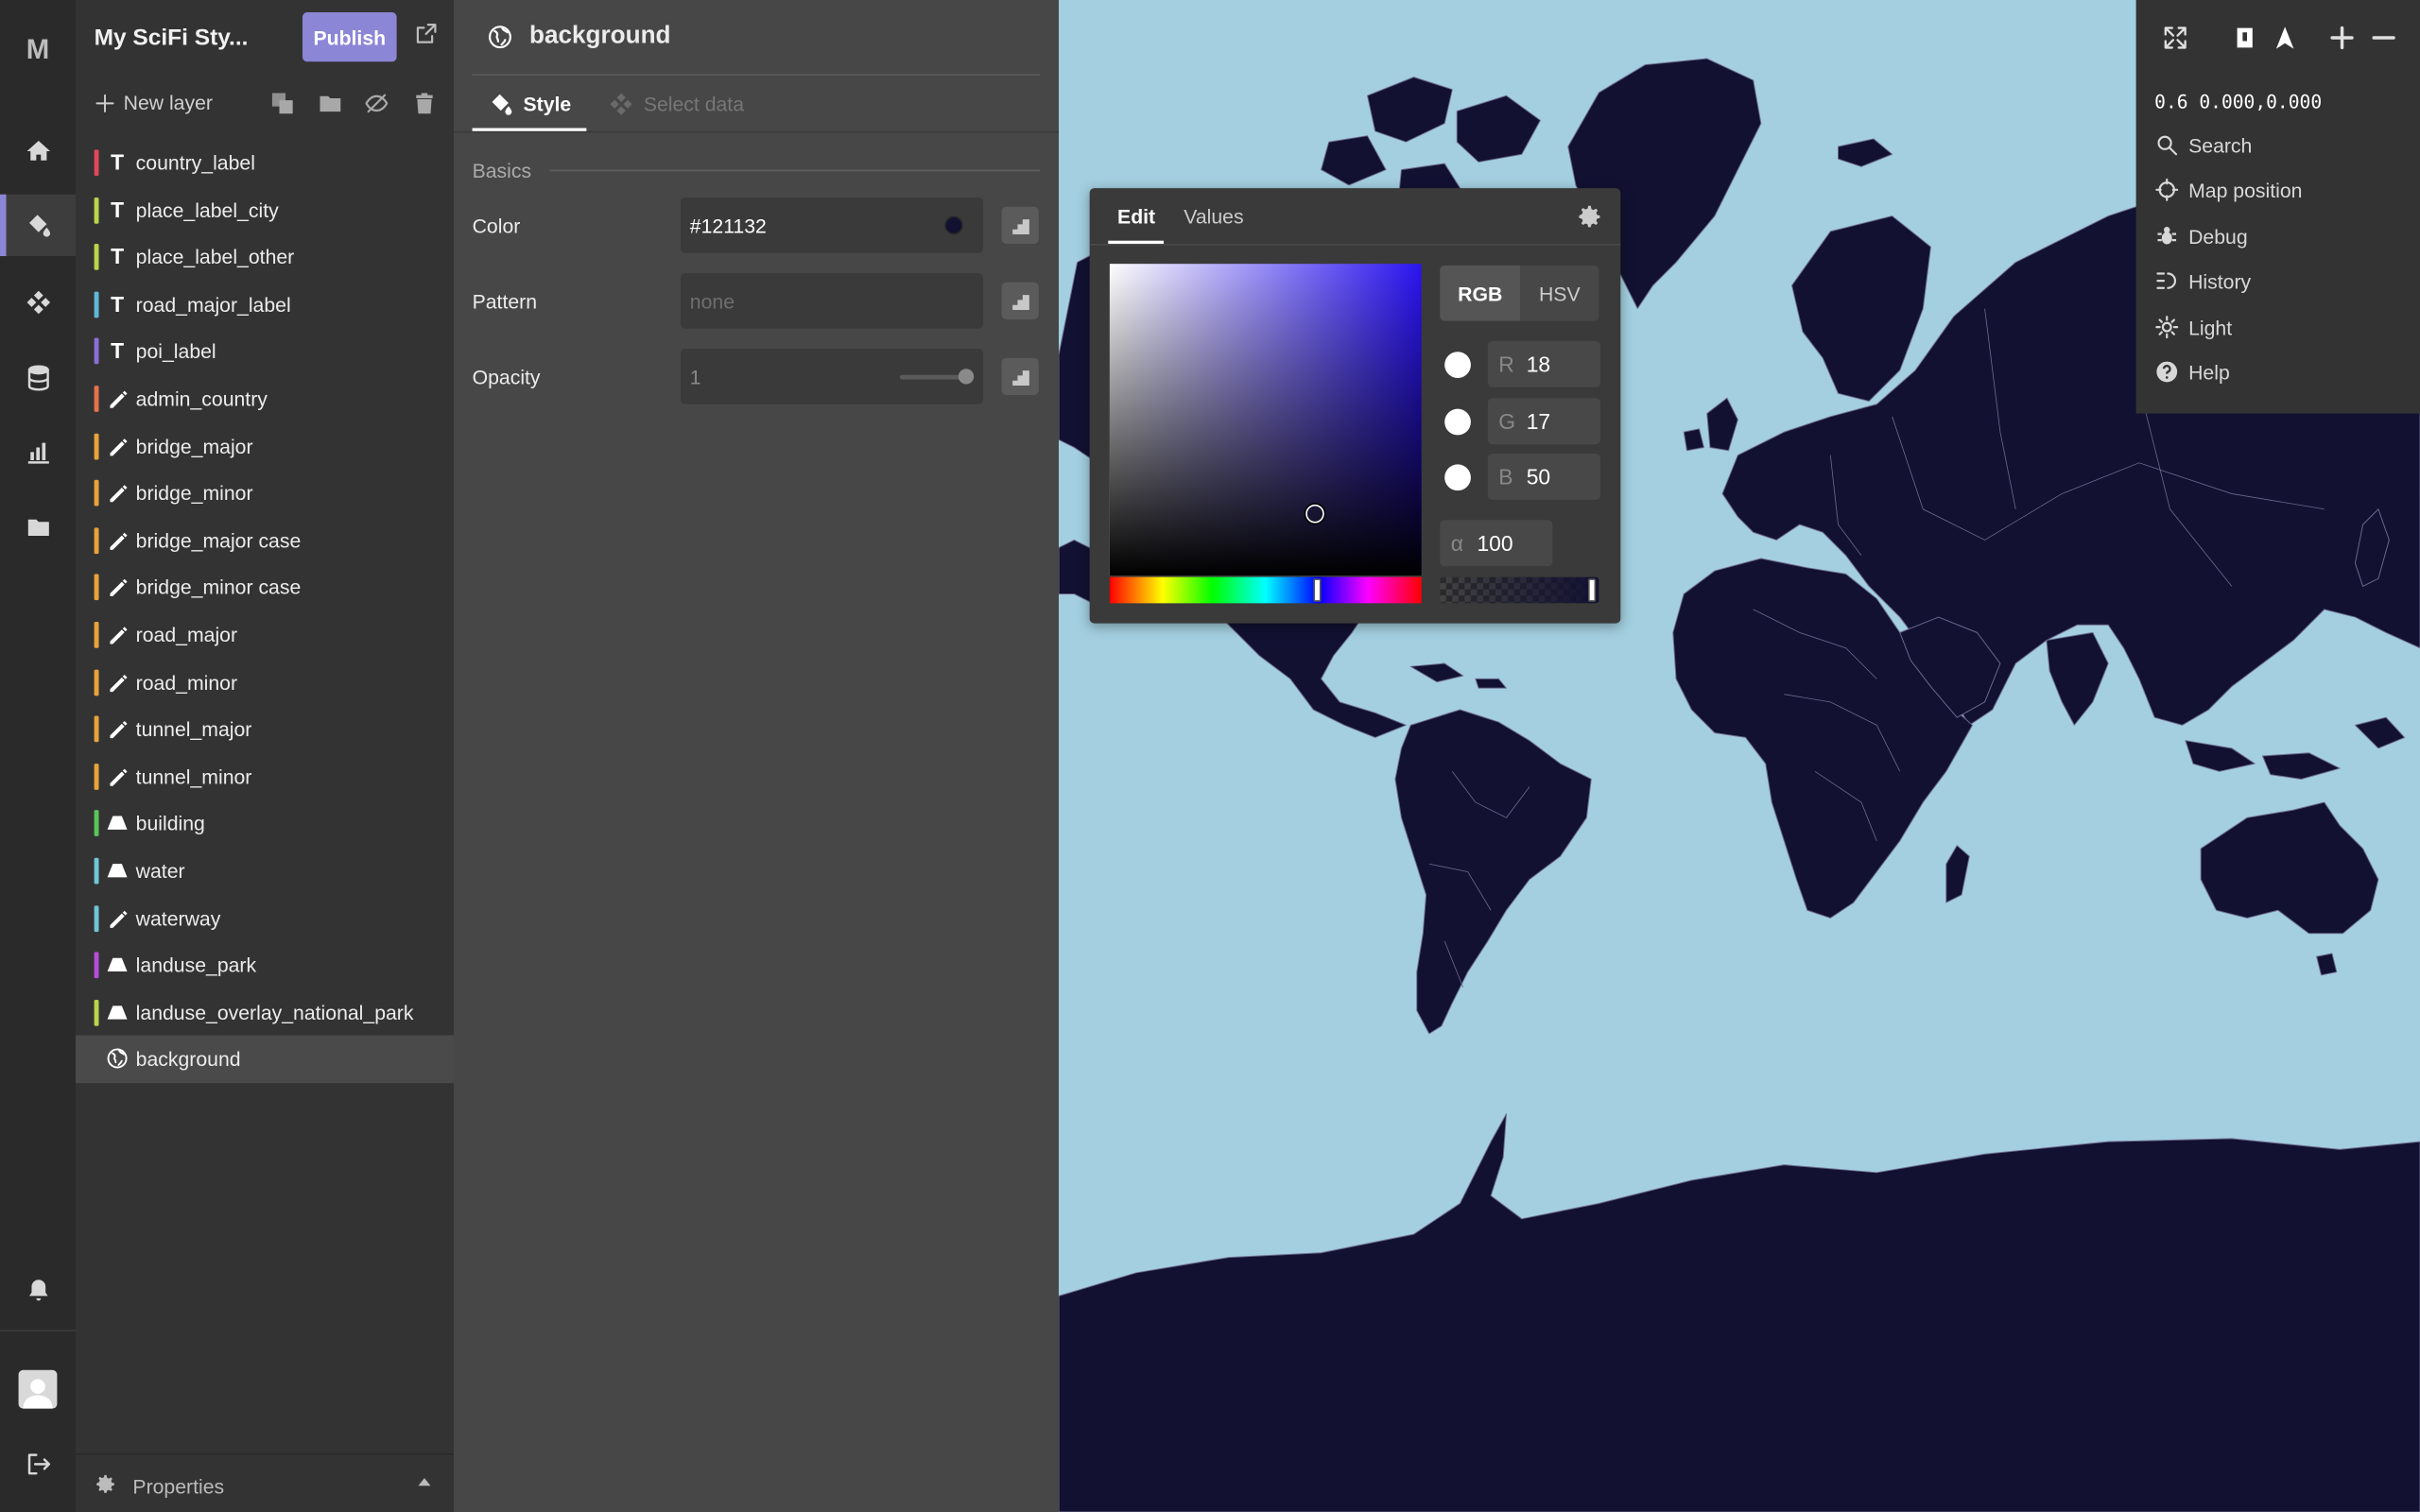  I want to click on tab-select-data: Select data, so click(676, 104).